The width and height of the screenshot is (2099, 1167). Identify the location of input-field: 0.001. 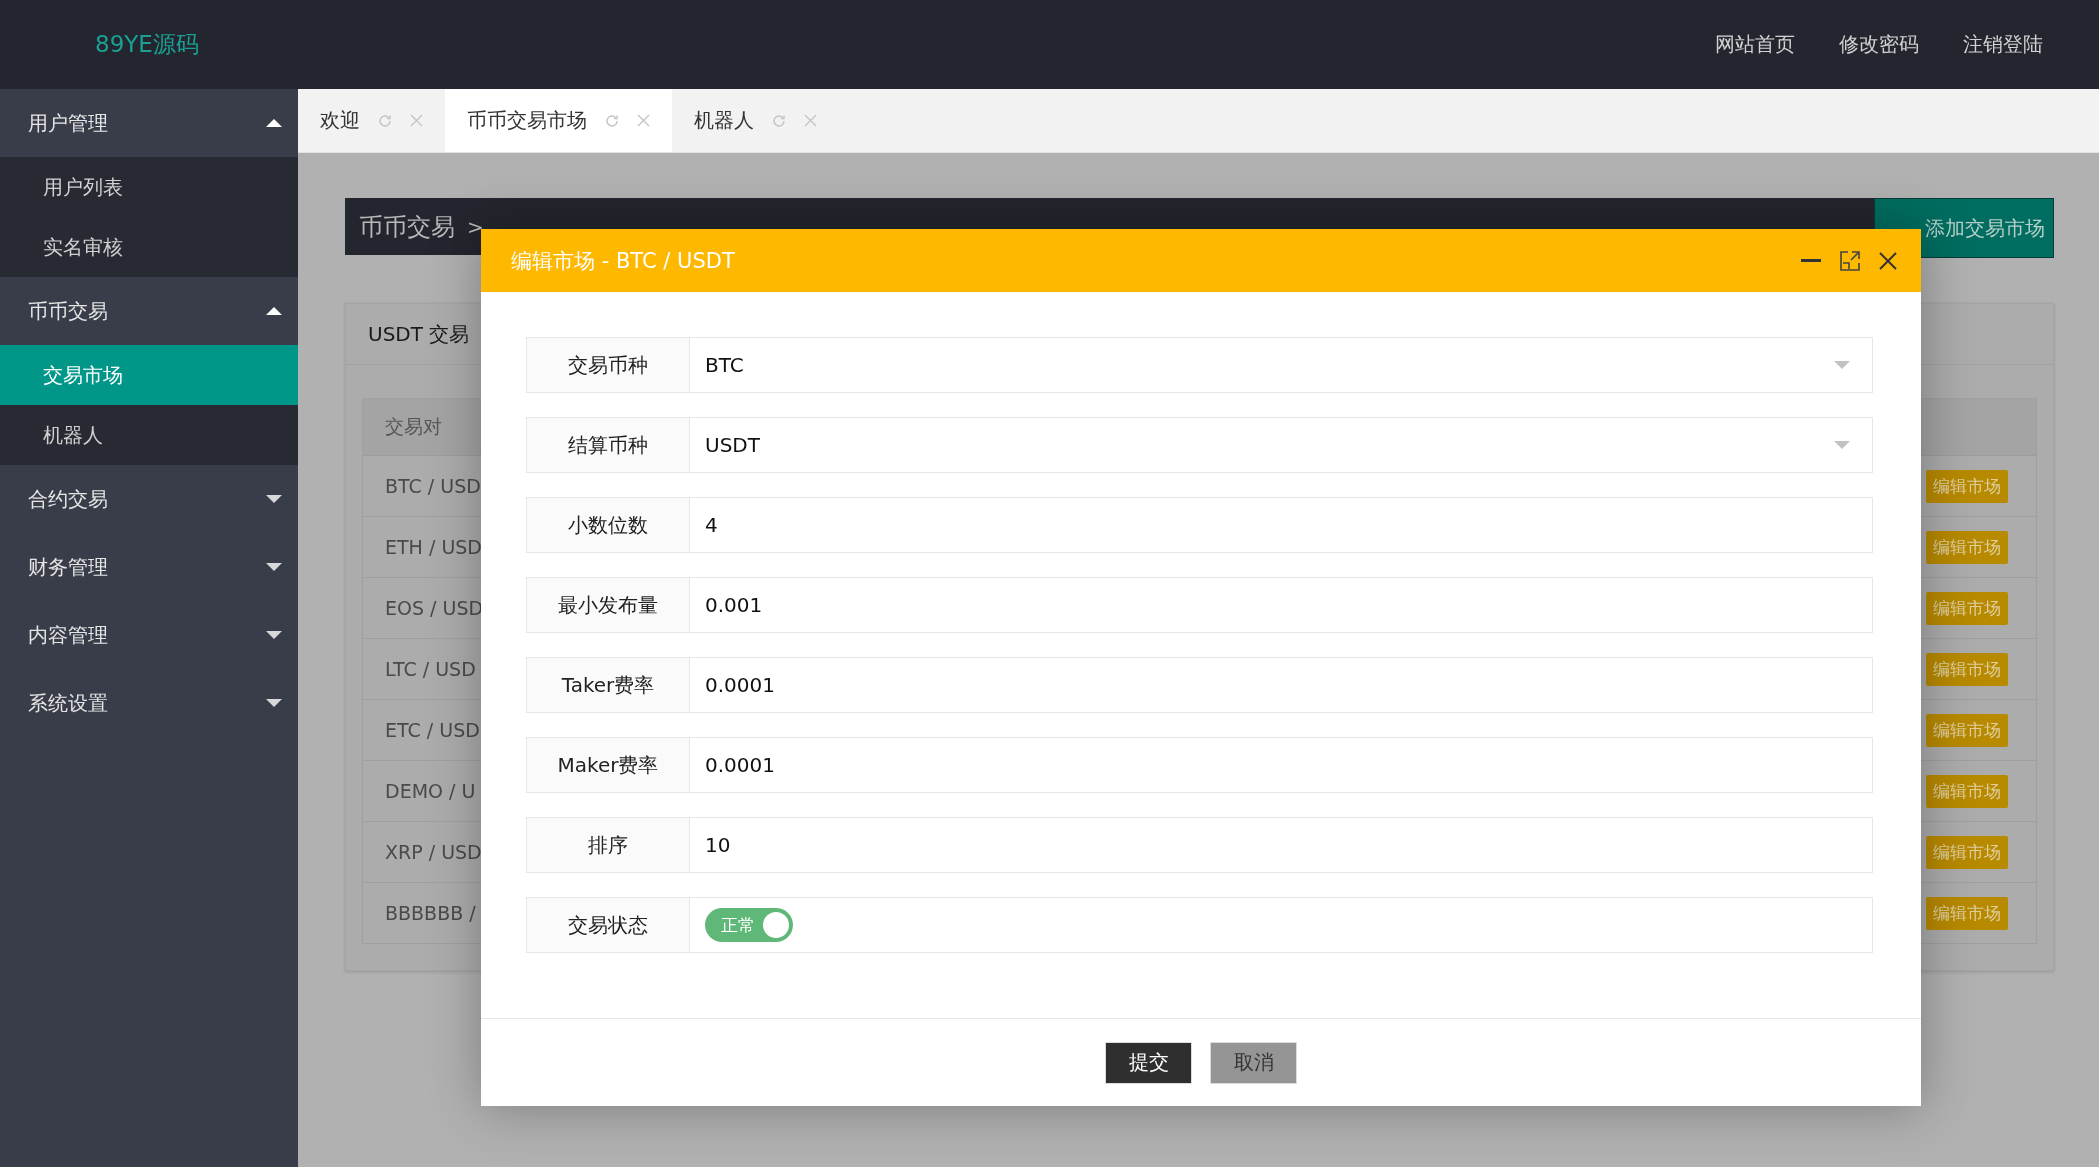
(1281, 605).